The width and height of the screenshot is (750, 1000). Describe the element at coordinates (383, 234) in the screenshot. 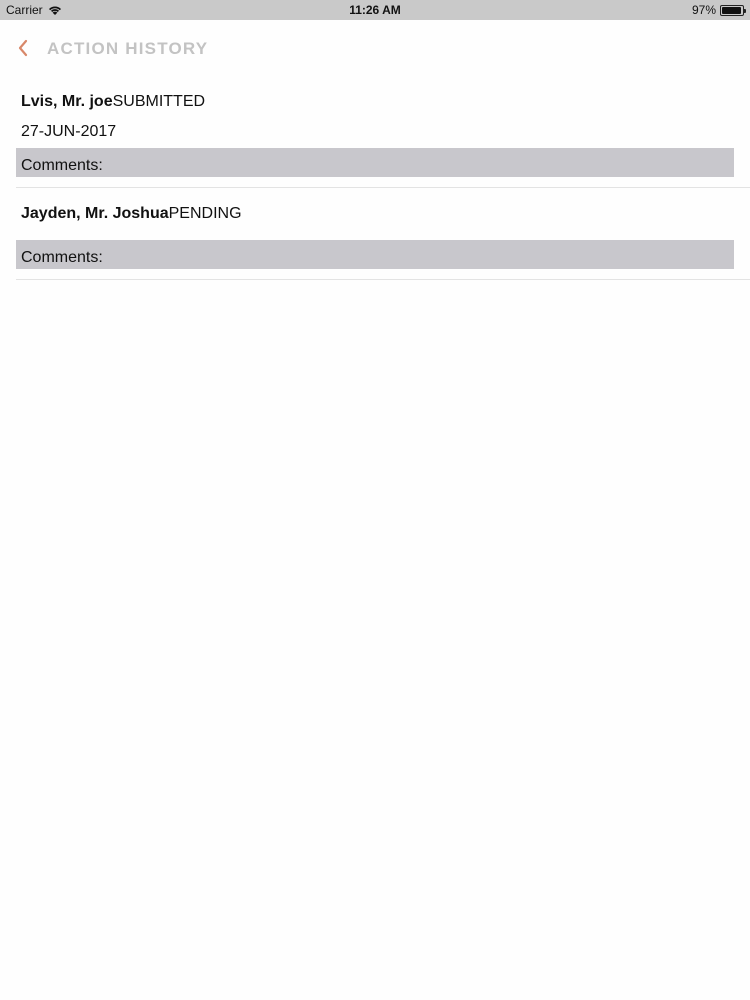

I see `history-item: Jayden, Mr. JoshuaPENDING Comments:` at that location.